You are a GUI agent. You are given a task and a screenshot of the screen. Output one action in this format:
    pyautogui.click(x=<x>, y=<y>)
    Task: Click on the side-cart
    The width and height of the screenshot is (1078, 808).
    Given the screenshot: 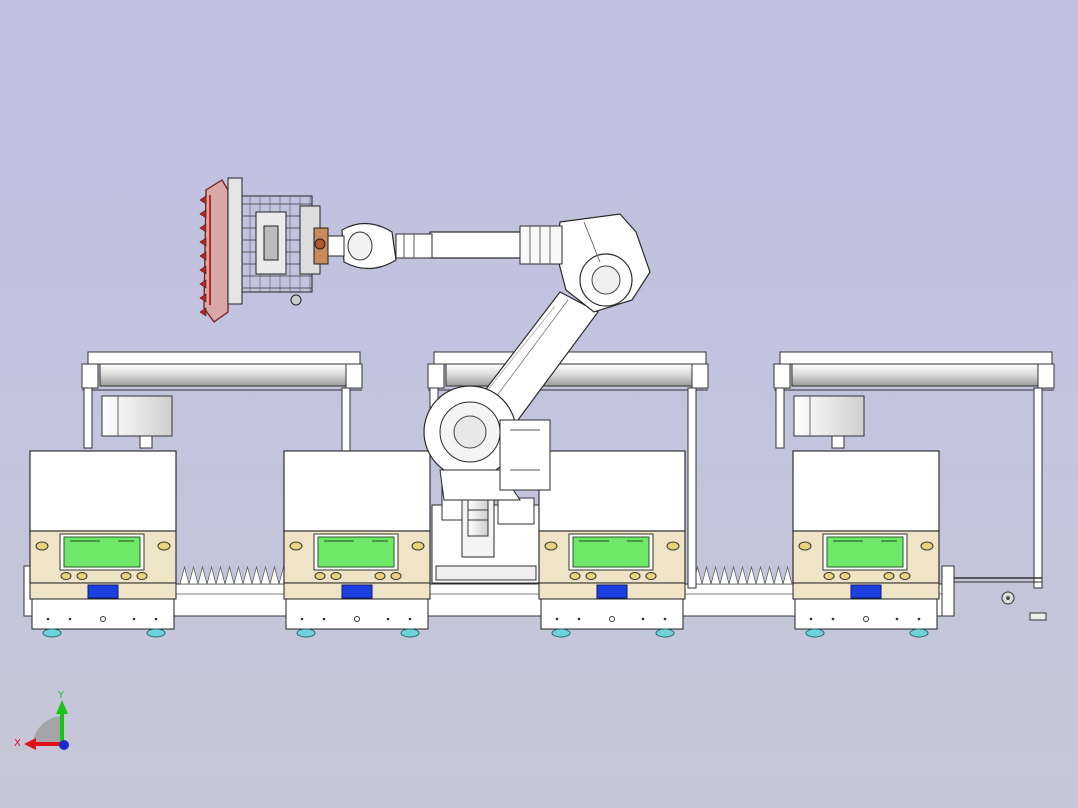 What is the action you would take?
    pyautogui.click(x=1000, y=599)
    